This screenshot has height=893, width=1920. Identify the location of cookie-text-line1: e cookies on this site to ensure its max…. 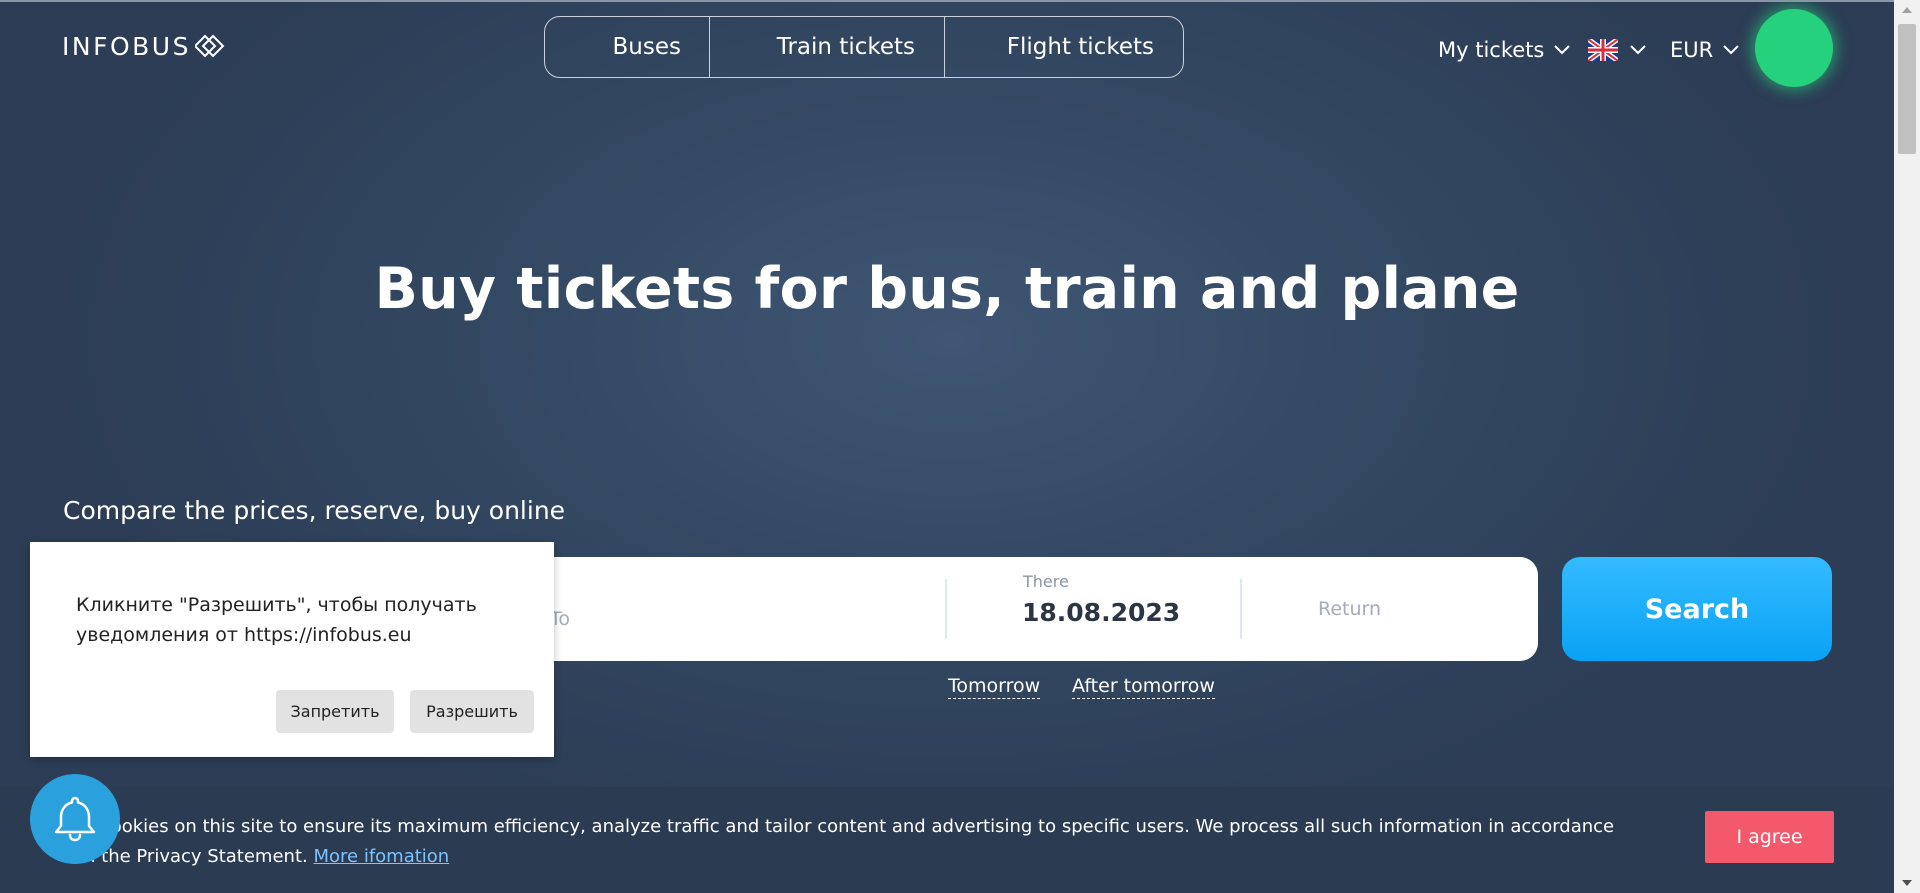
(849, 826).